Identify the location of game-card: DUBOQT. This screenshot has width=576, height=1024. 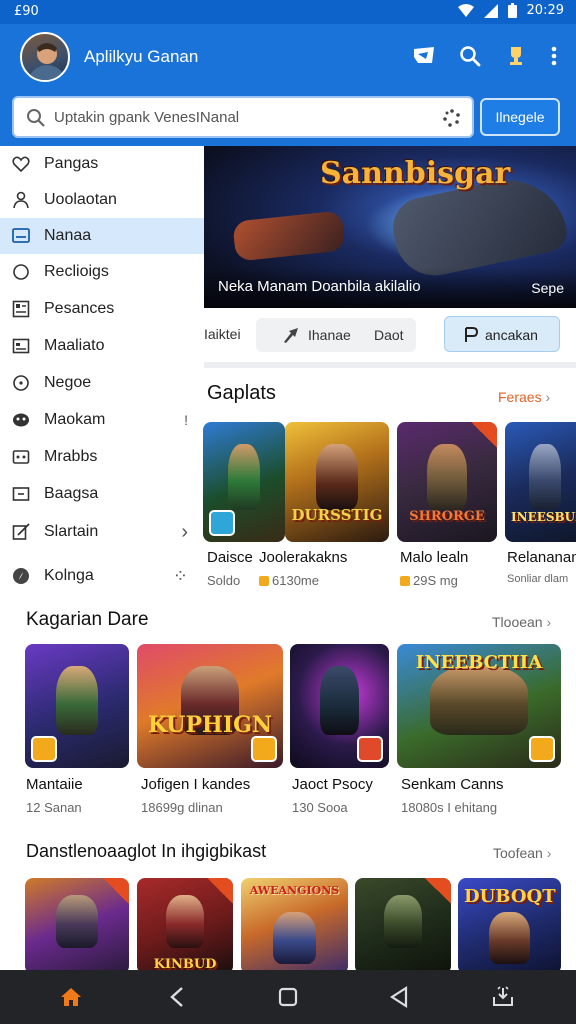
(509, 926).